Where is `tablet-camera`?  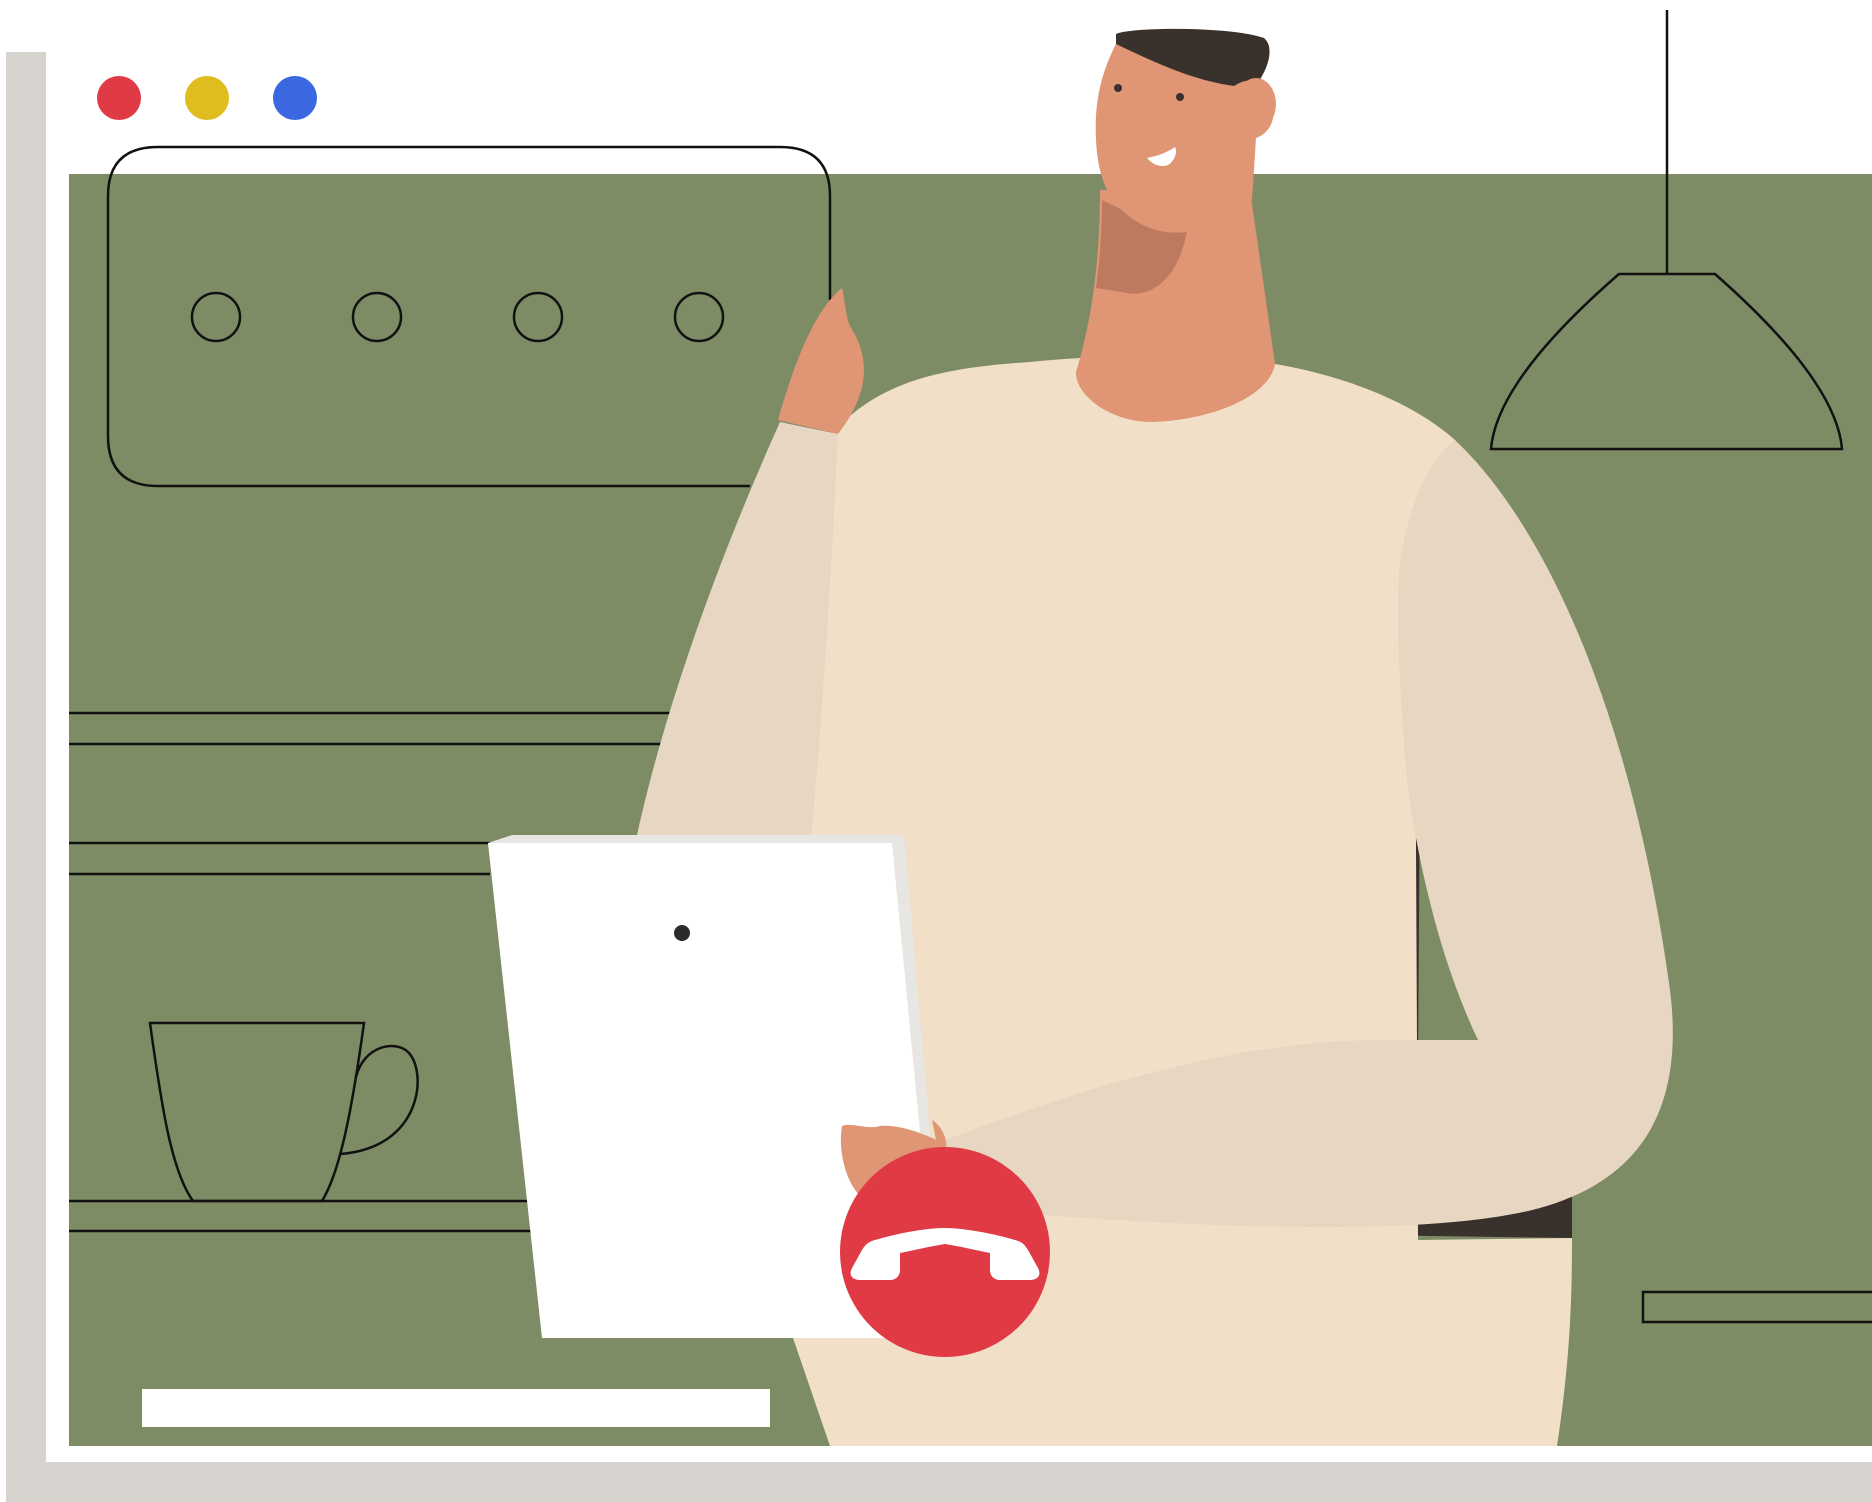 tablet-camera is located at coordinates (682, 933).